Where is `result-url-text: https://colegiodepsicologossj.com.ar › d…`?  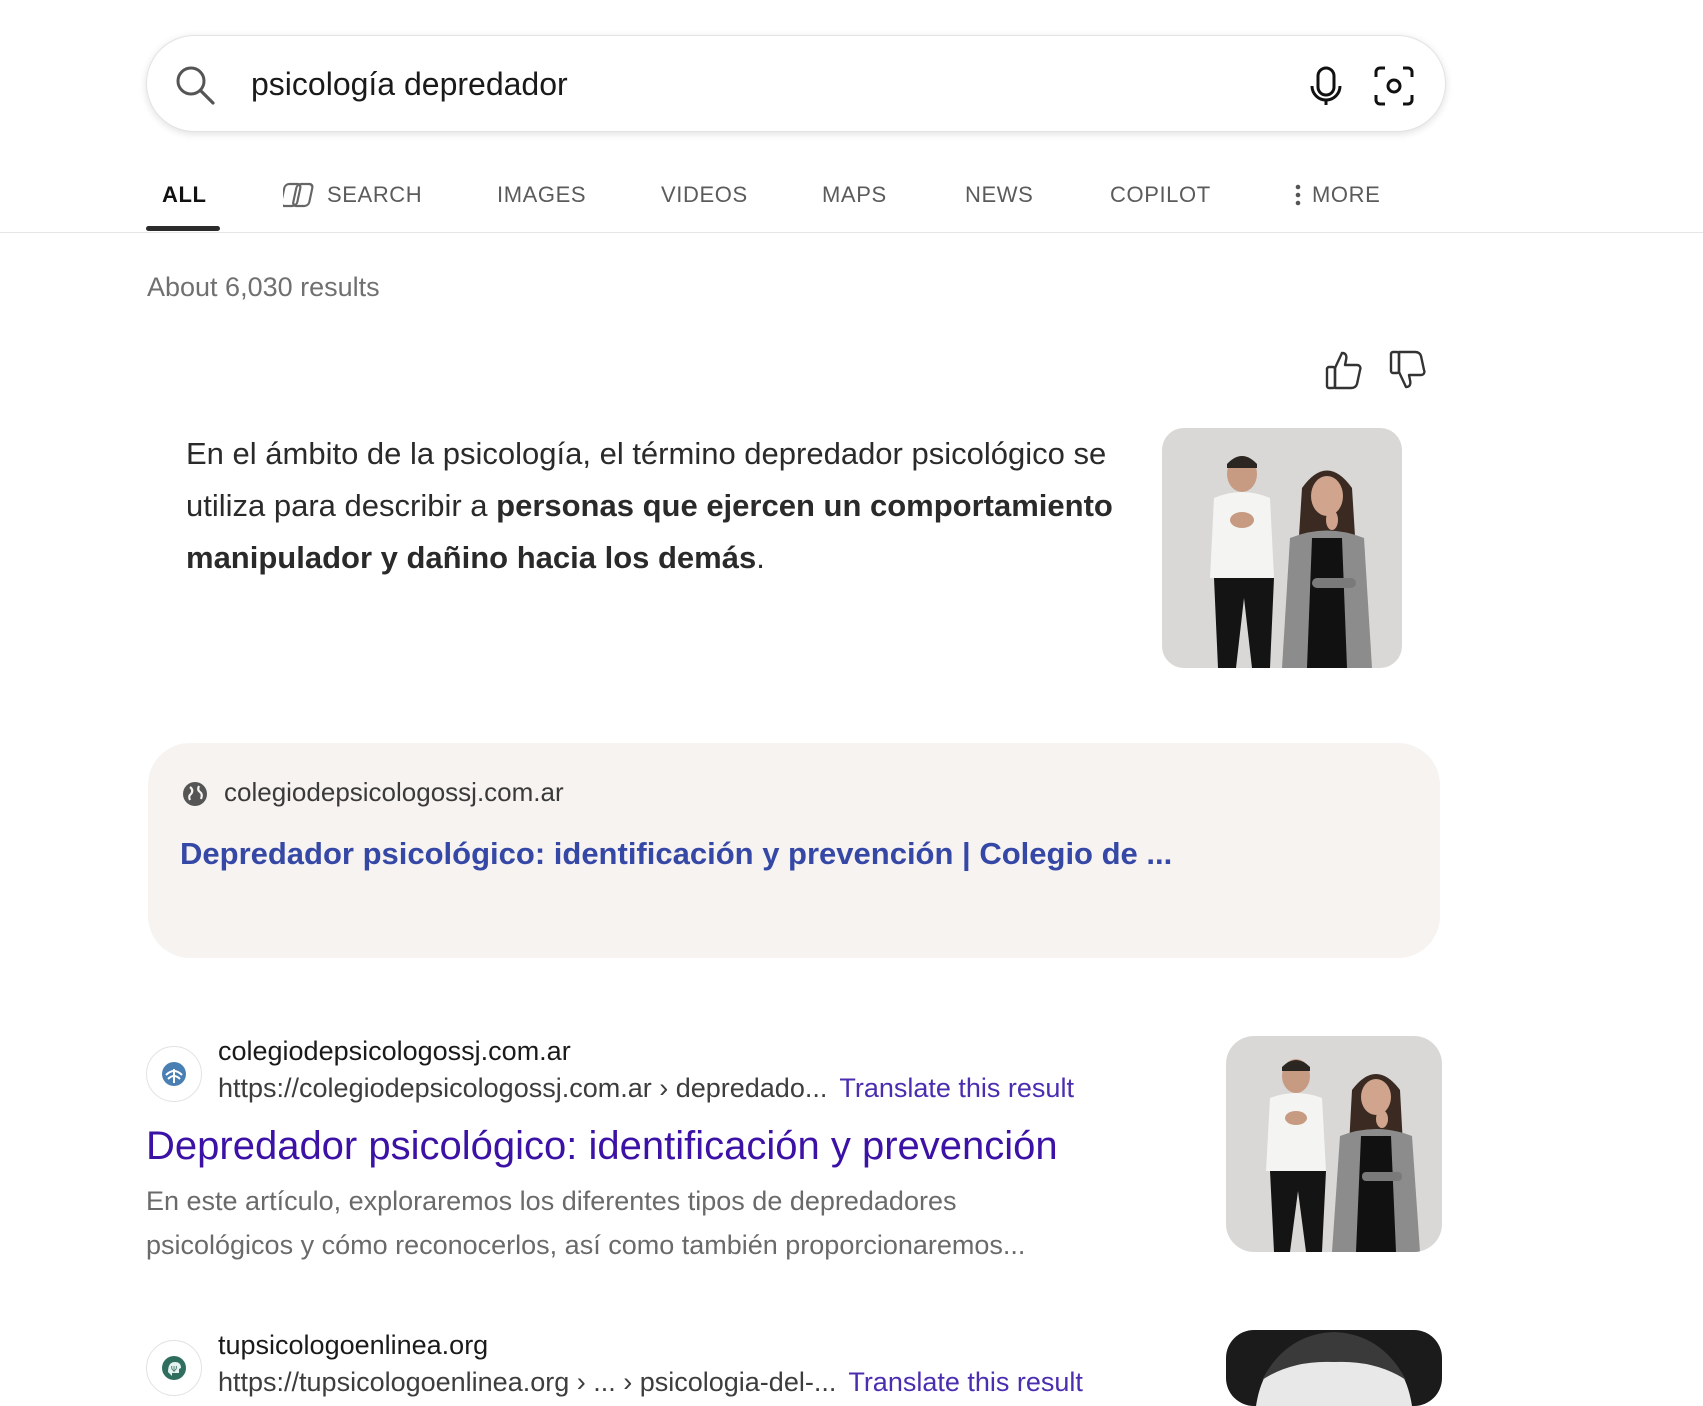 result-url-text: https://colegiodepsicologossj.com.ar › d… is located at coordinates (523, 1088).